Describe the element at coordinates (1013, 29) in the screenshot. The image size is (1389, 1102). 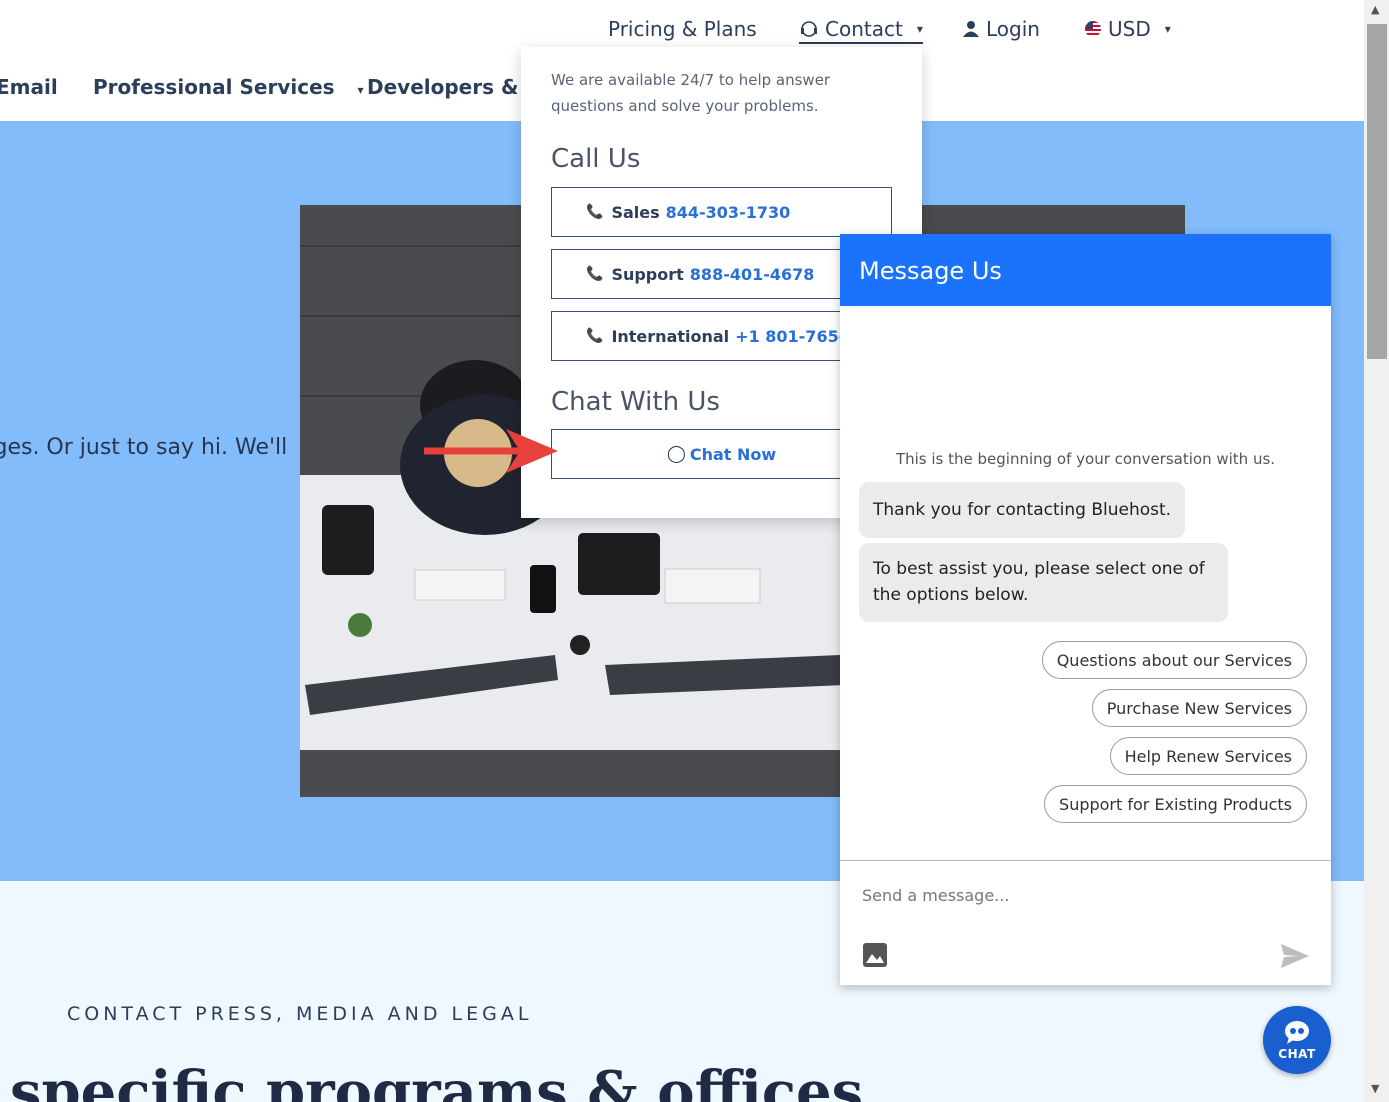
I see `nav-login-label: Login` at that location.